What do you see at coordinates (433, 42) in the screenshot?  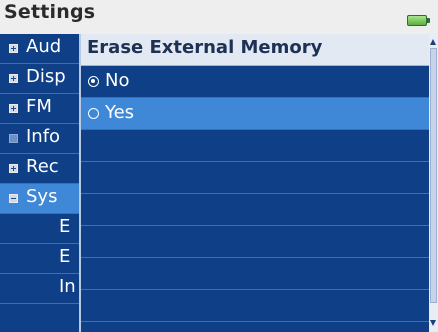 I see `scroll-up-arrow-icon` at bounding box center [433, 42].